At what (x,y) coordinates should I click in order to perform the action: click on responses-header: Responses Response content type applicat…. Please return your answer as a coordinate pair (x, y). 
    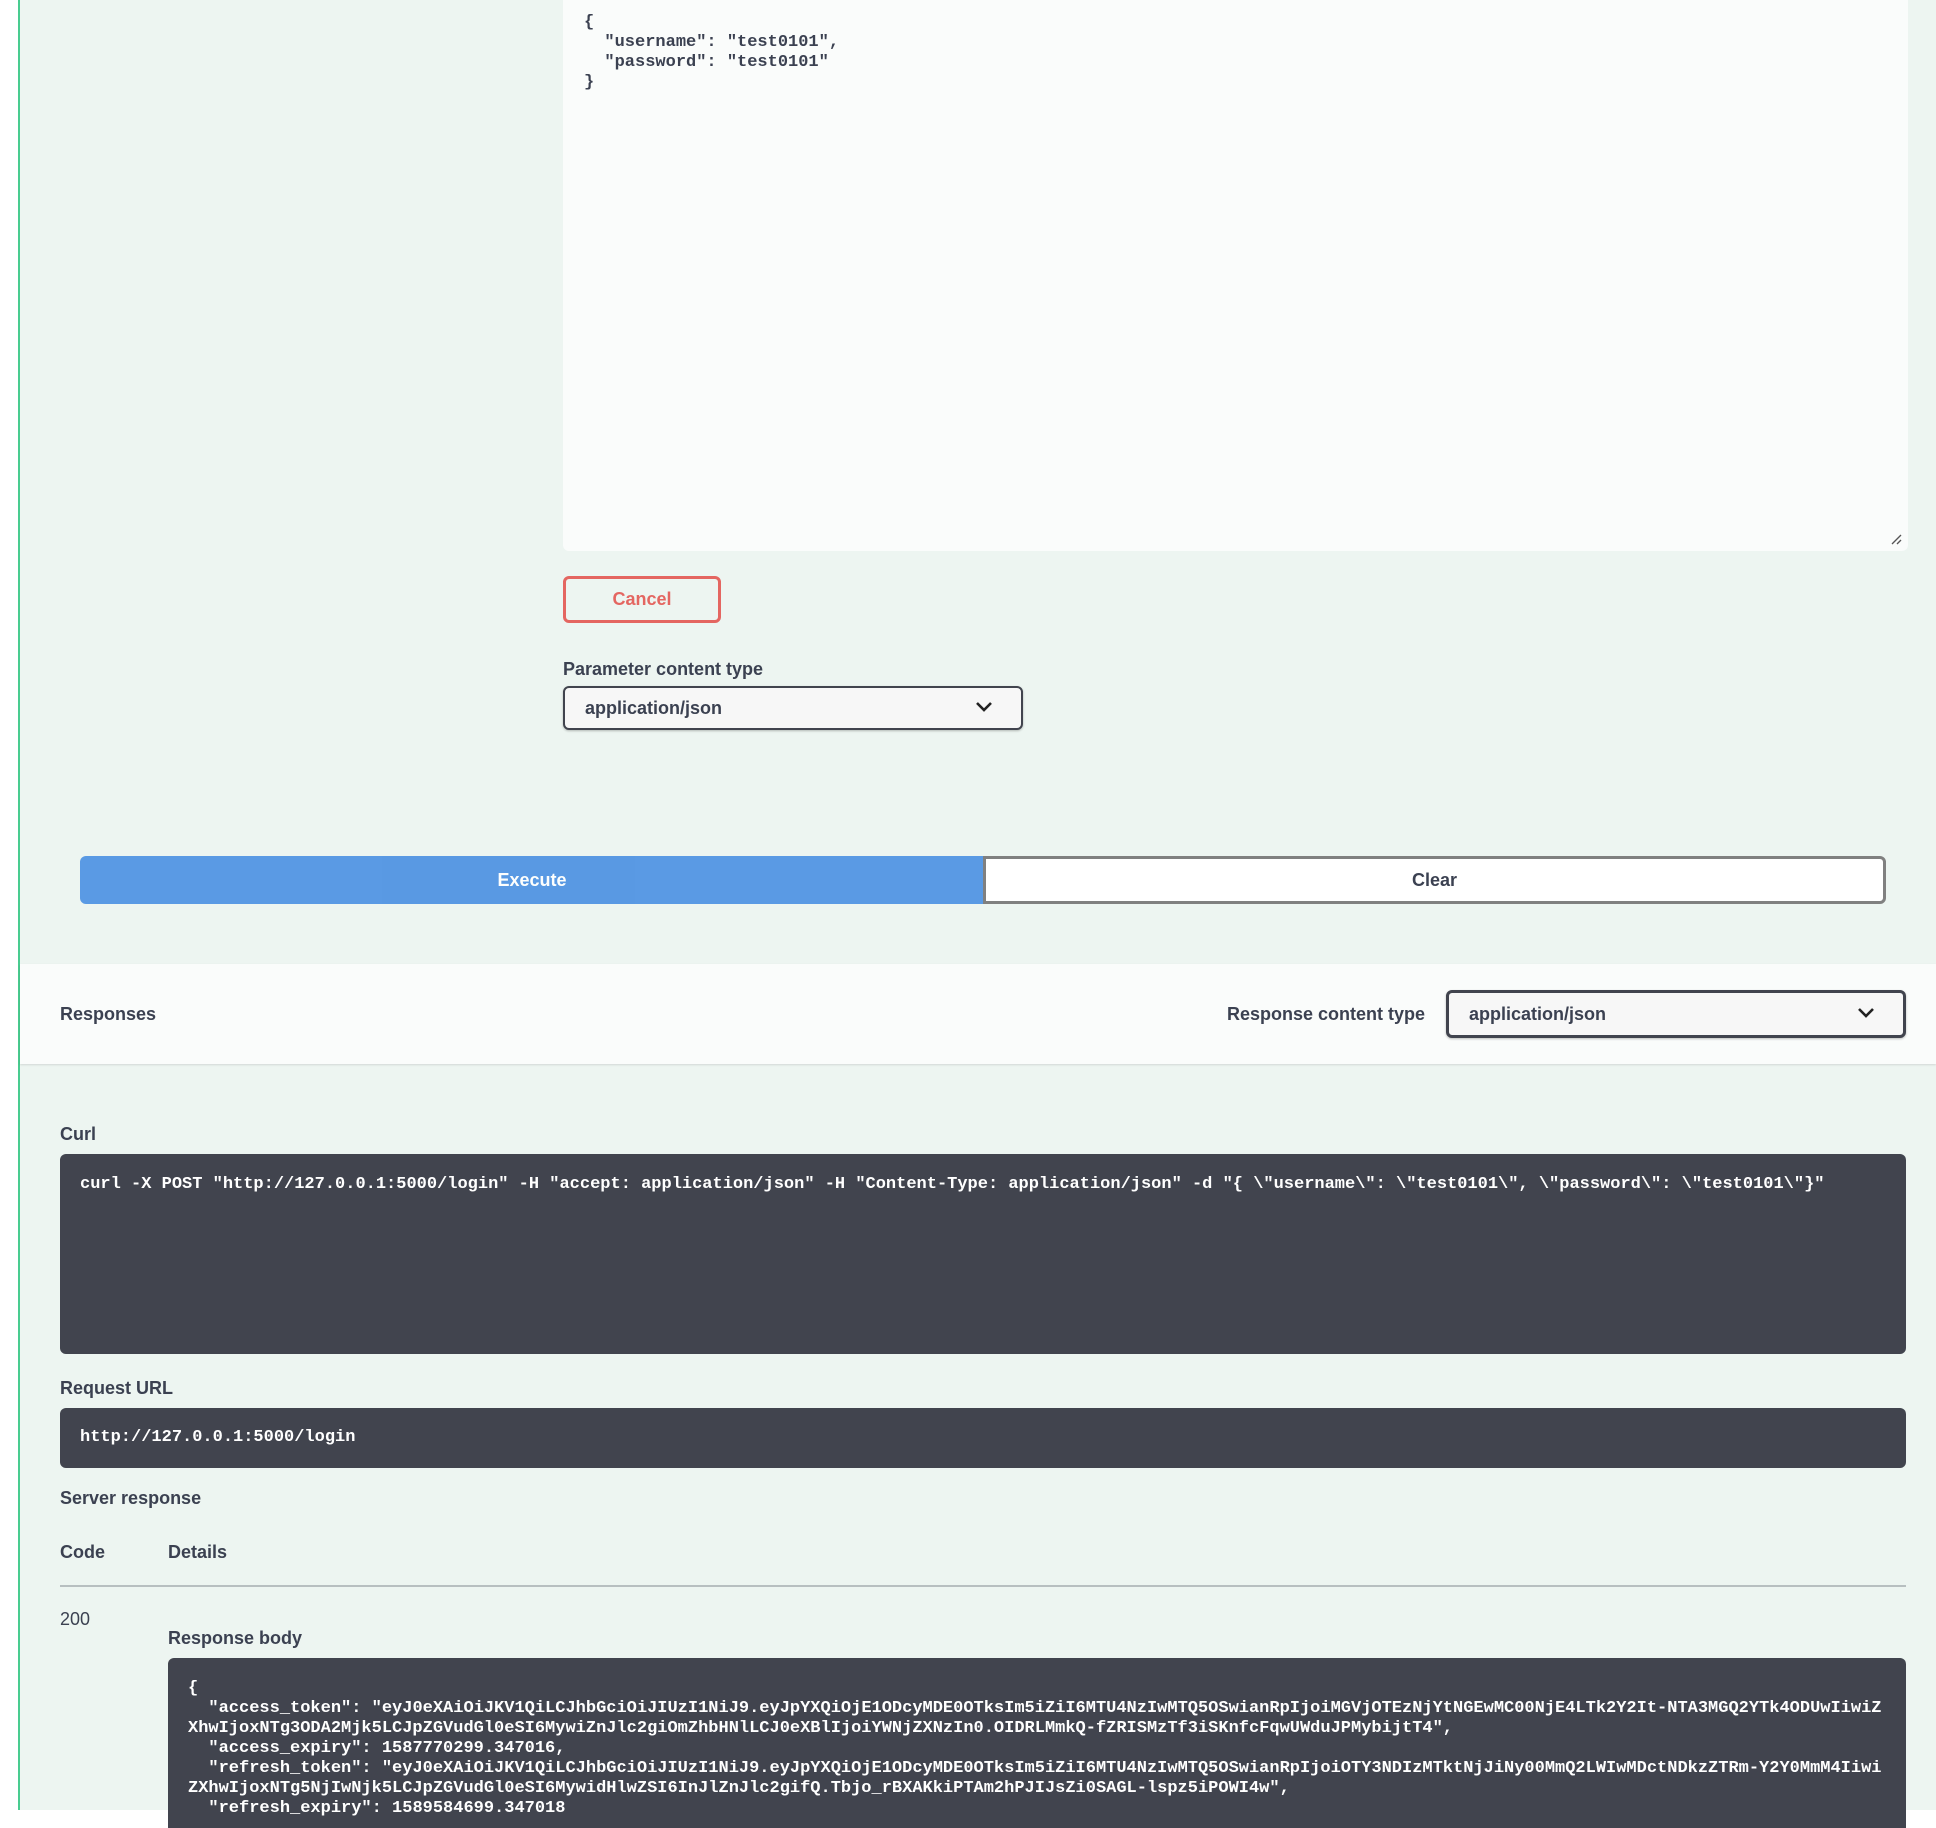
    Looking at the image, I should click on (978, 1014).